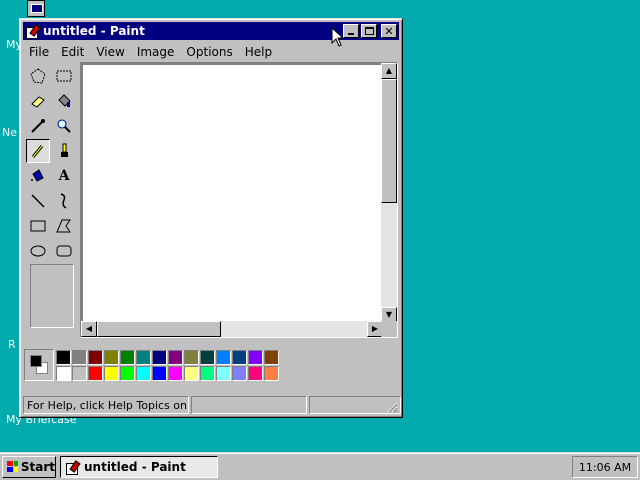 The height and width of the screenshot is (480, 640). I want to click on magnifier-icon, so click(64, 126).